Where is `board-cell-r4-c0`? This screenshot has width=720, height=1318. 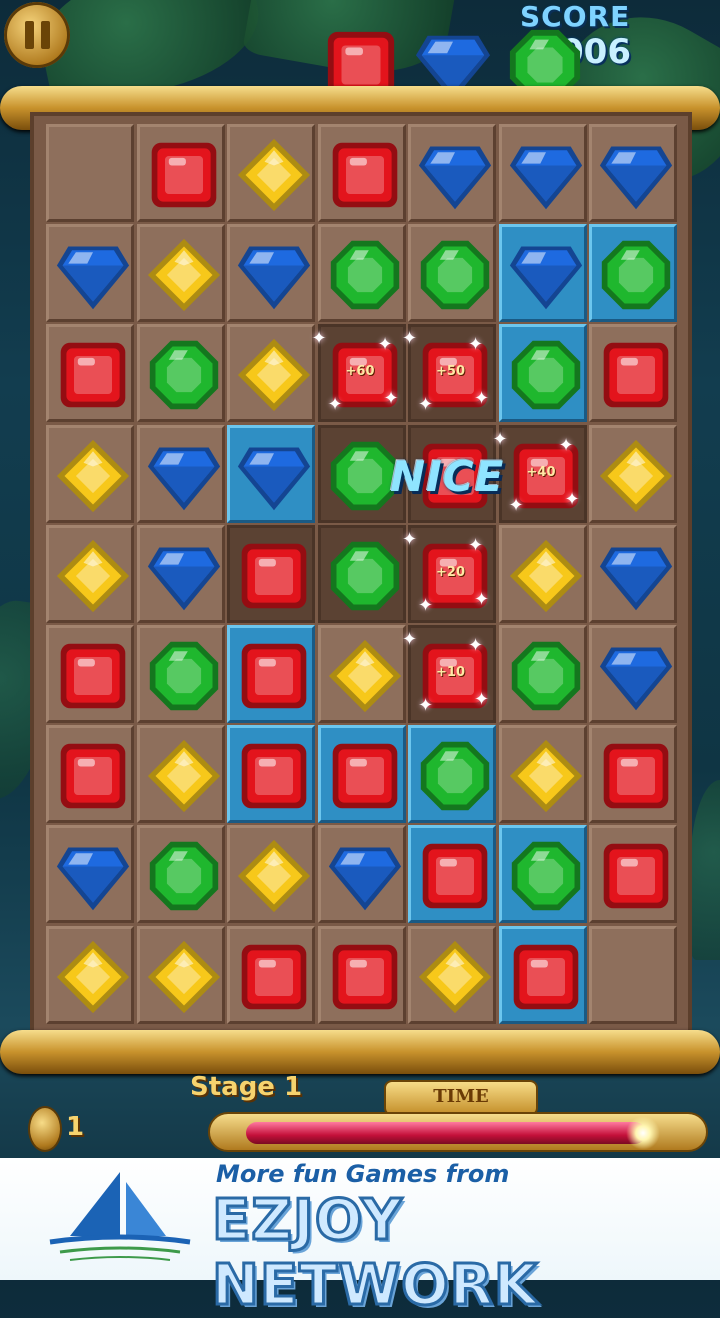 board-cell-r4-c0 is located at coordinates (90, 573).